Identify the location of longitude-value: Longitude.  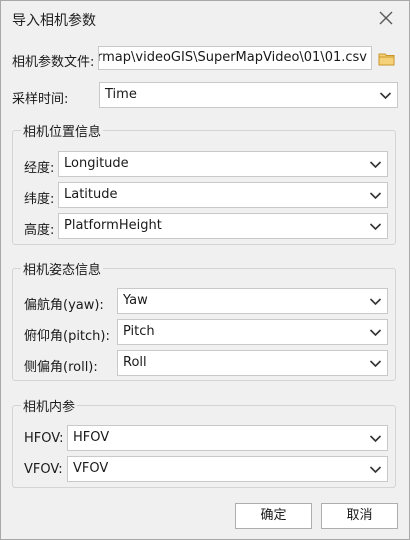
(96, 163).